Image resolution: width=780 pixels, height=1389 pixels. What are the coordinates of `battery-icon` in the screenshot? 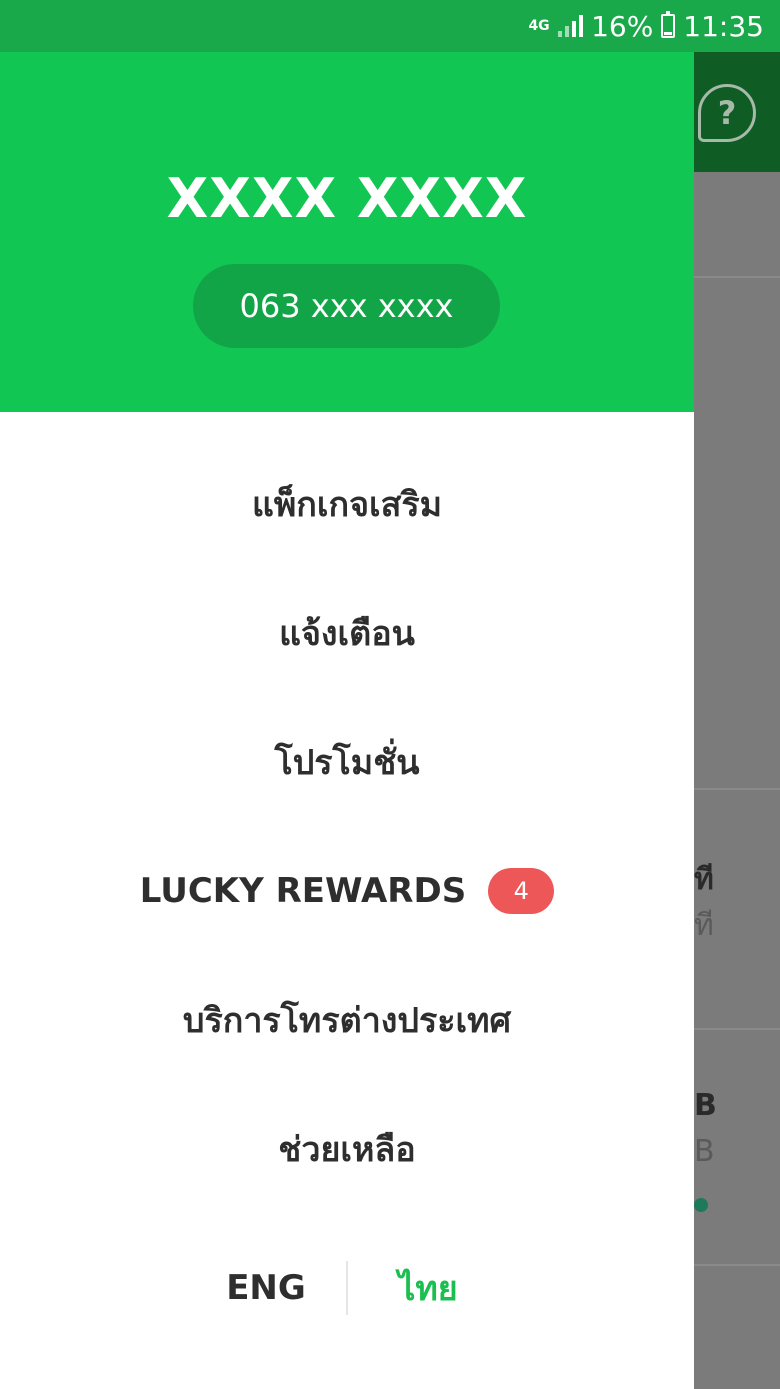 It's located at (668, 24).